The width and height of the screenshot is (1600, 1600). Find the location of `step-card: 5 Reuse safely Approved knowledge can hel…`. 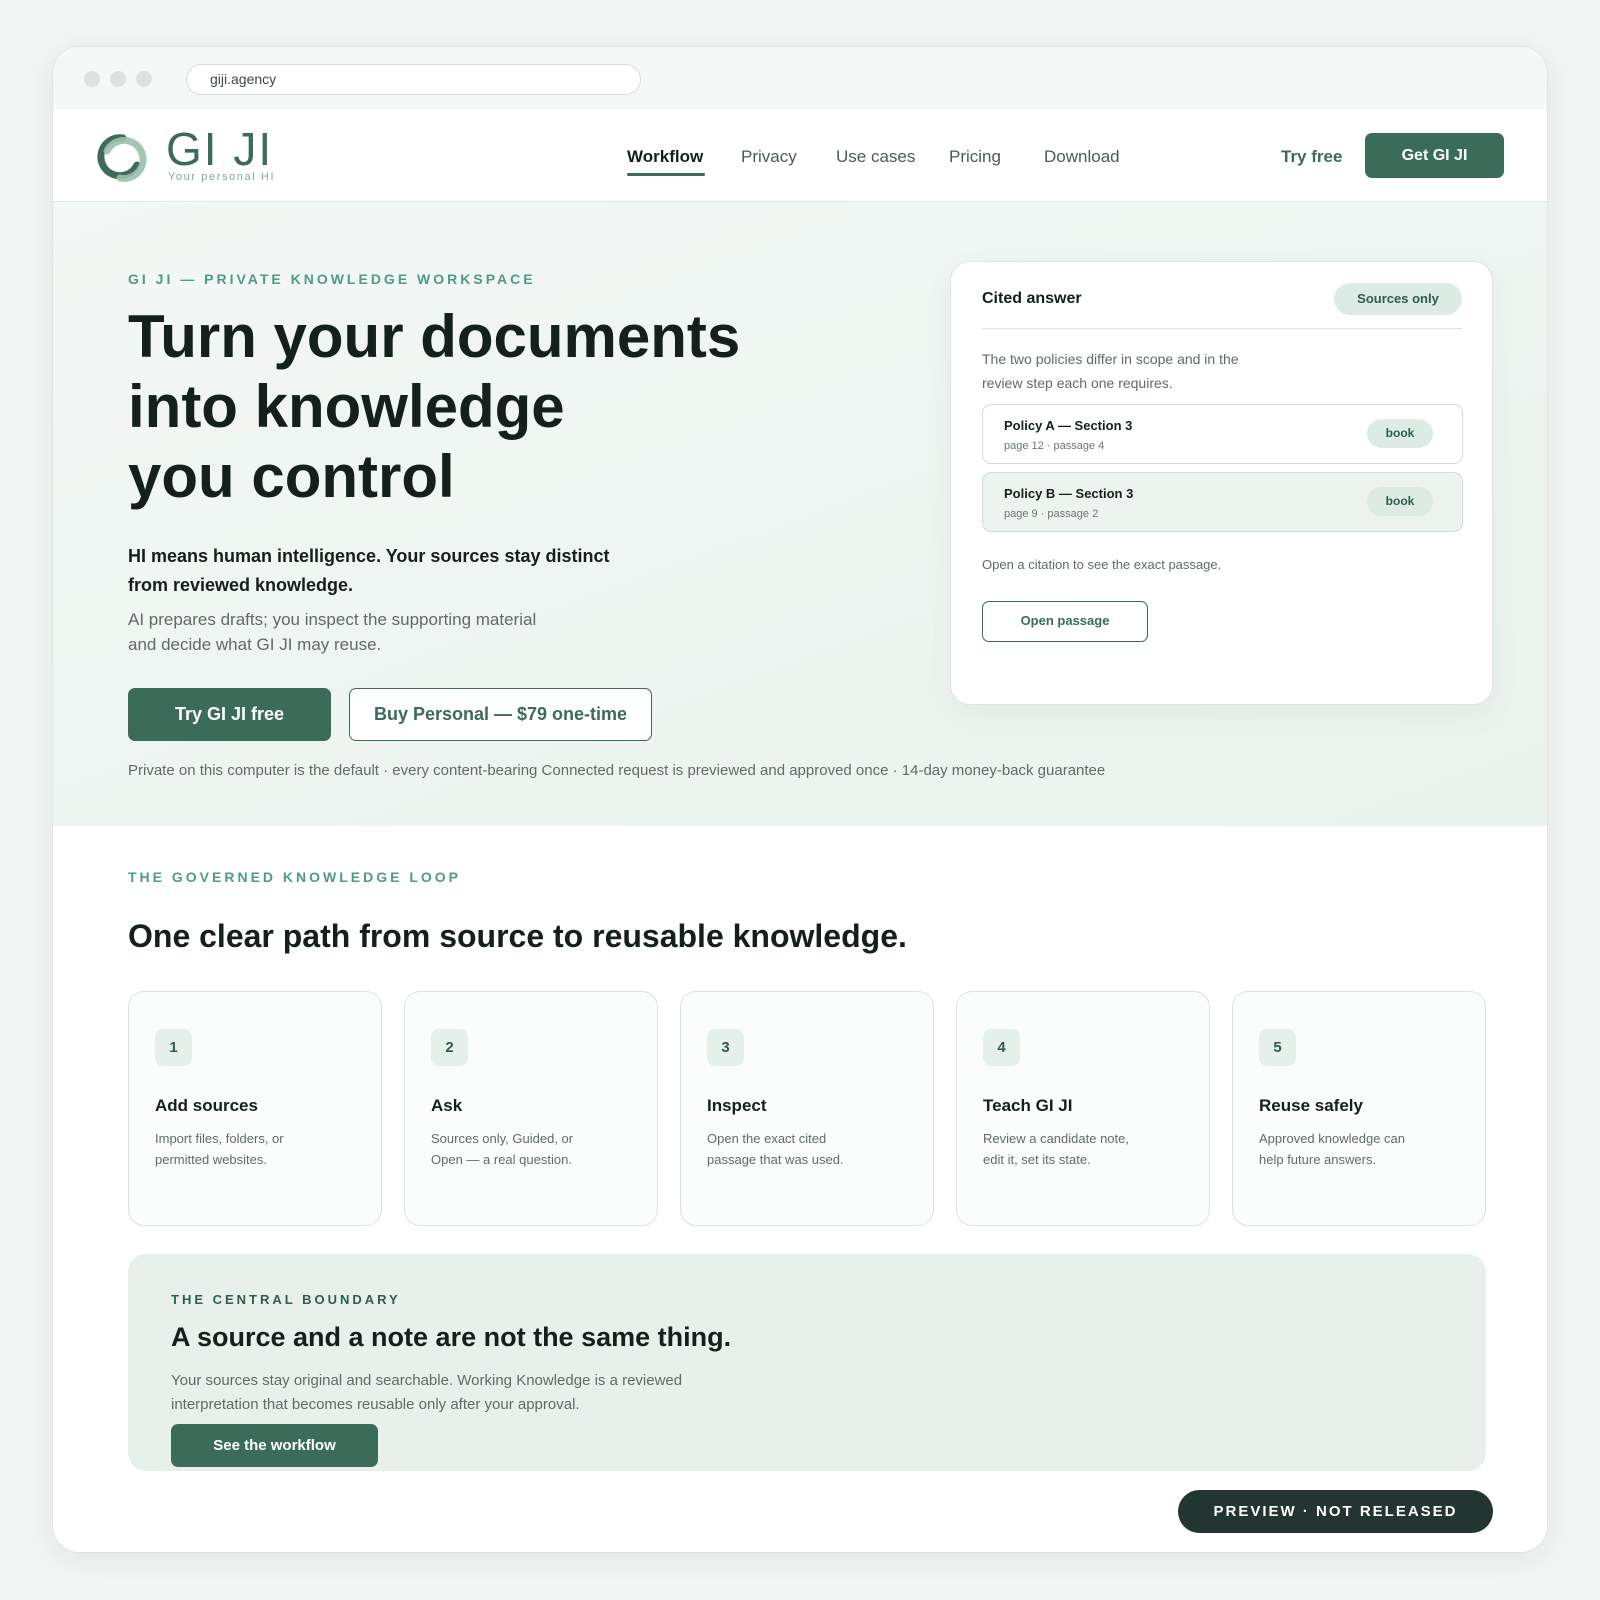

step-card: 5 Reuse safely Approved knowledge can hel… is located at coordinates (1359, 1108).